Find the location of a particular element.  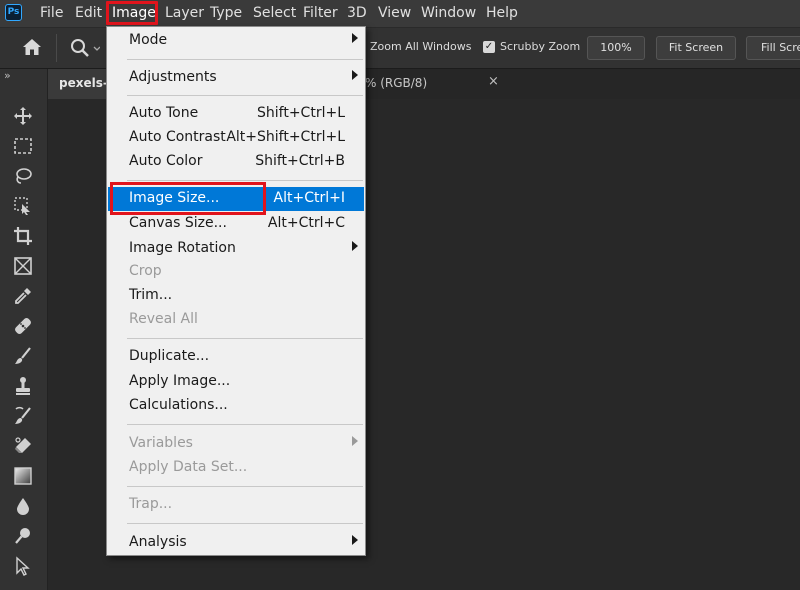

tab-document-2-label: % (RGB/8) is located at coordinates (396, 83).